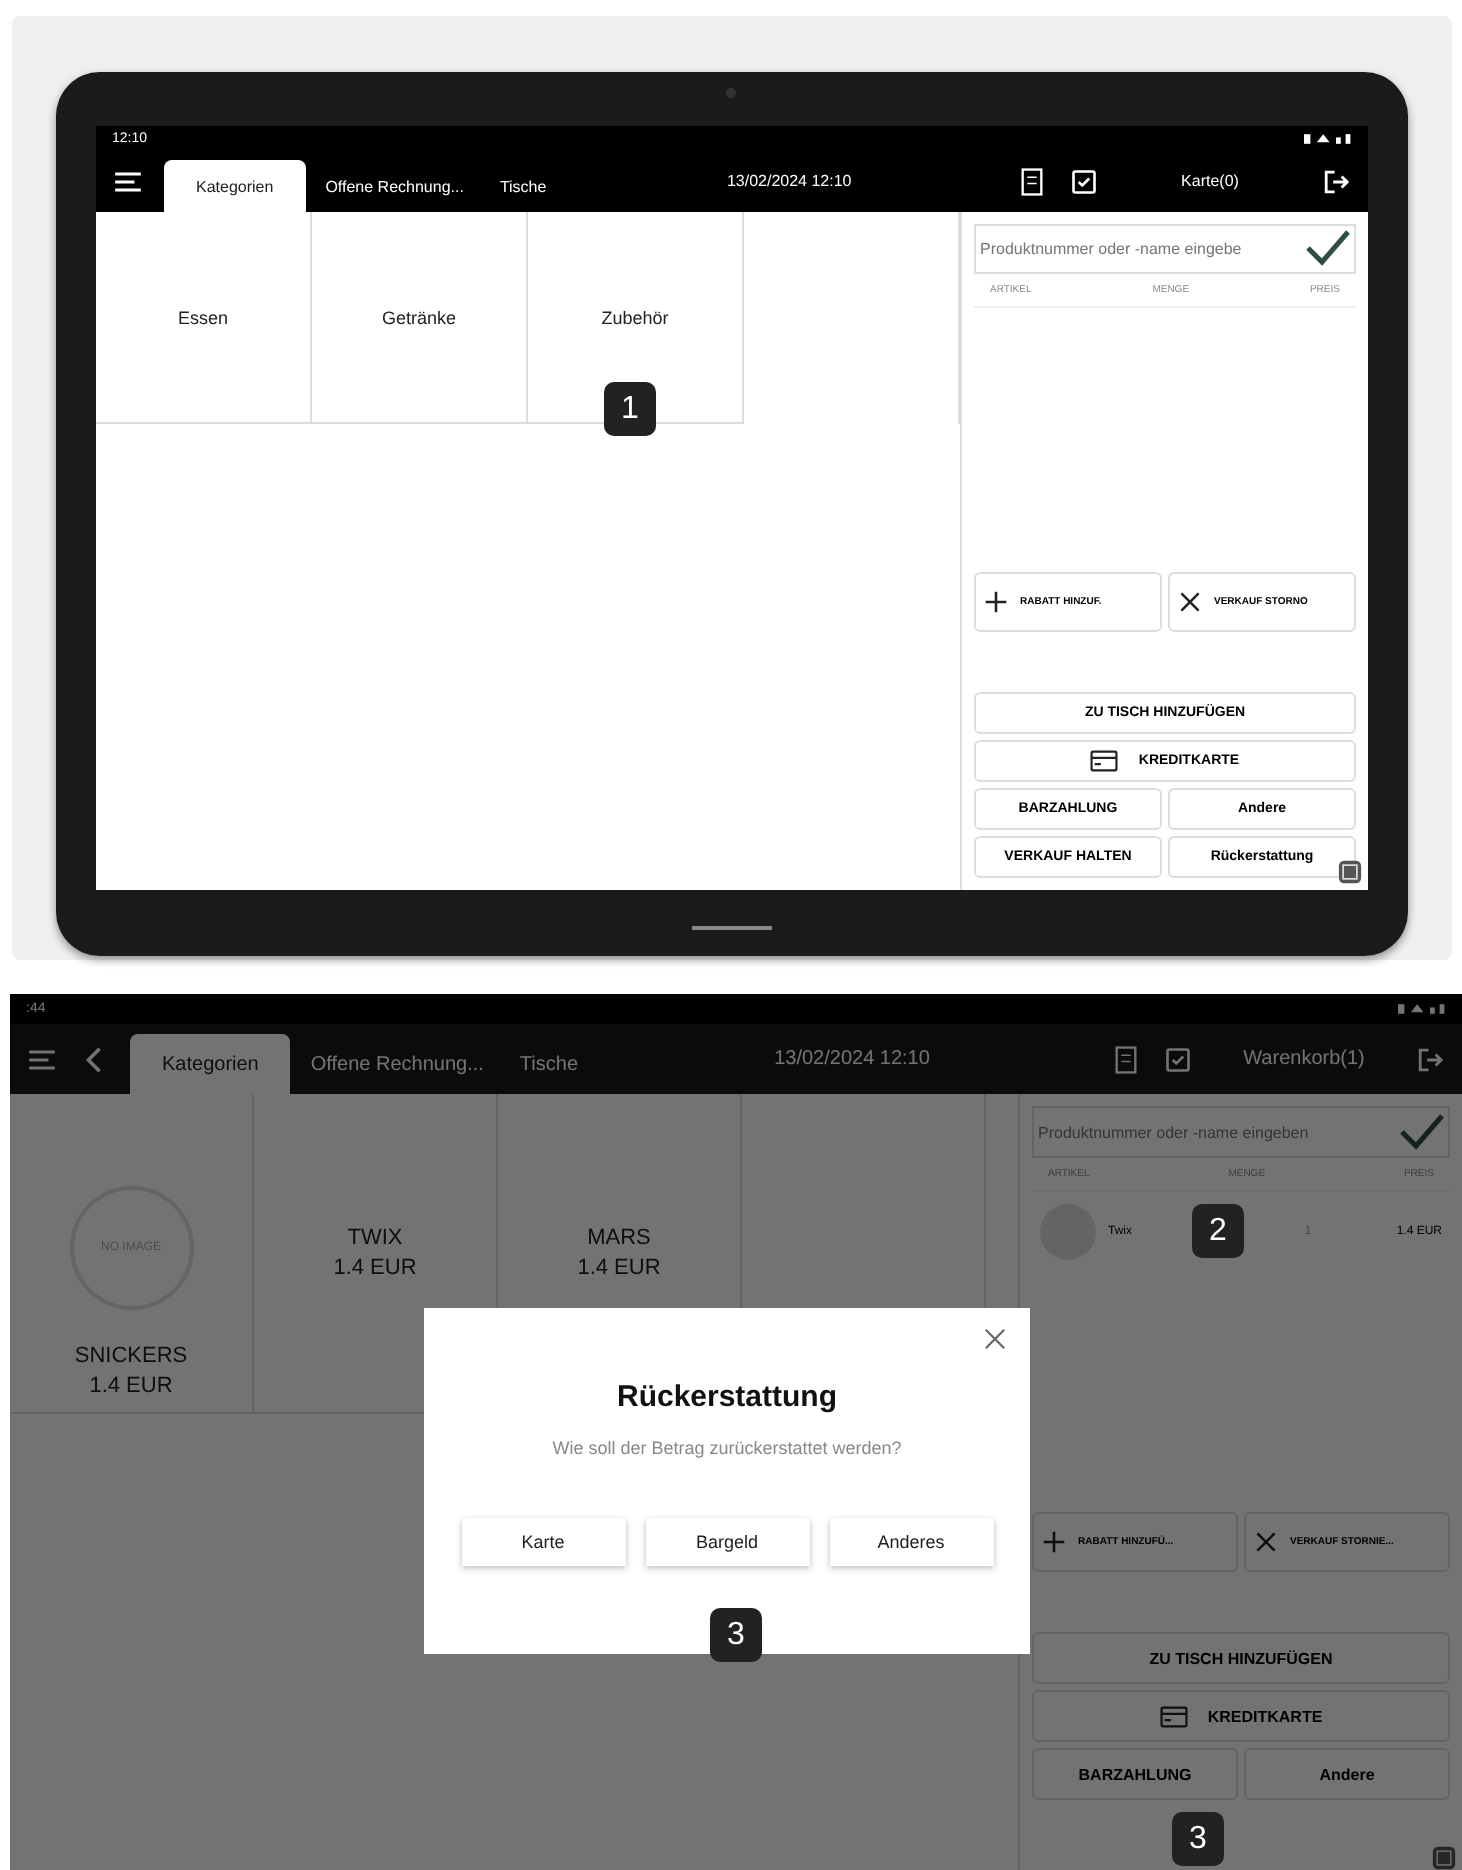 The width and height of the screenshot is (1462, 1870). I want to click on product-name: SNICKERS, so click(131, 1357).